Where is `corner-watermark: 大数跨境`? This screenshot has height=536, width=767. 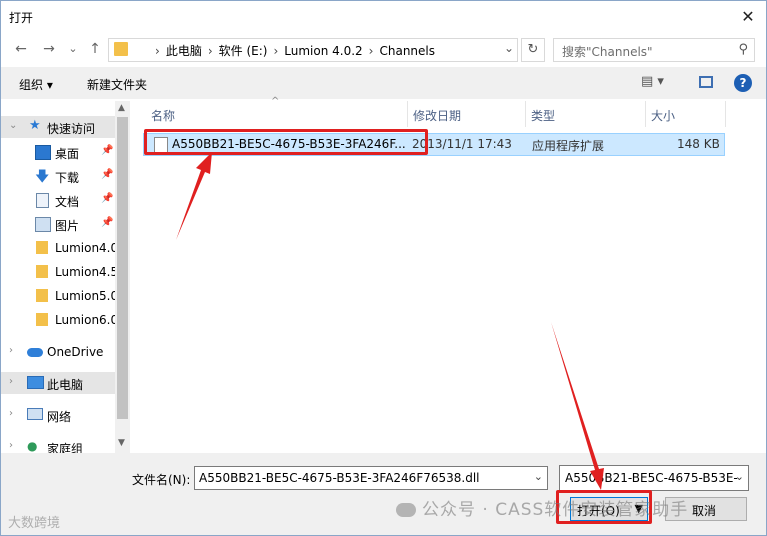
corner-watermark: 大数跨境 is located at coordinates (34, 523).